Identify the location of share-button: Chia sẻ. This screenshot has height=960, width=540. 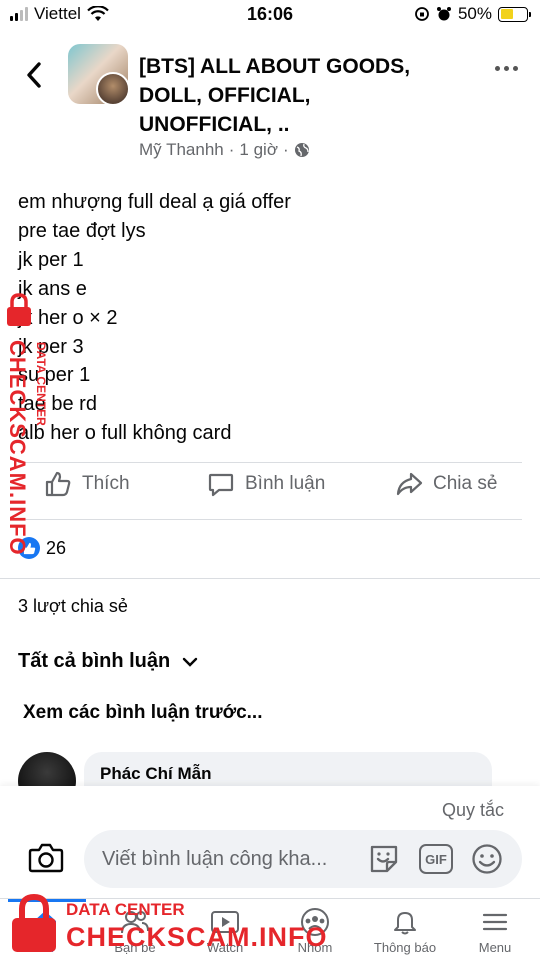
(446, 484).